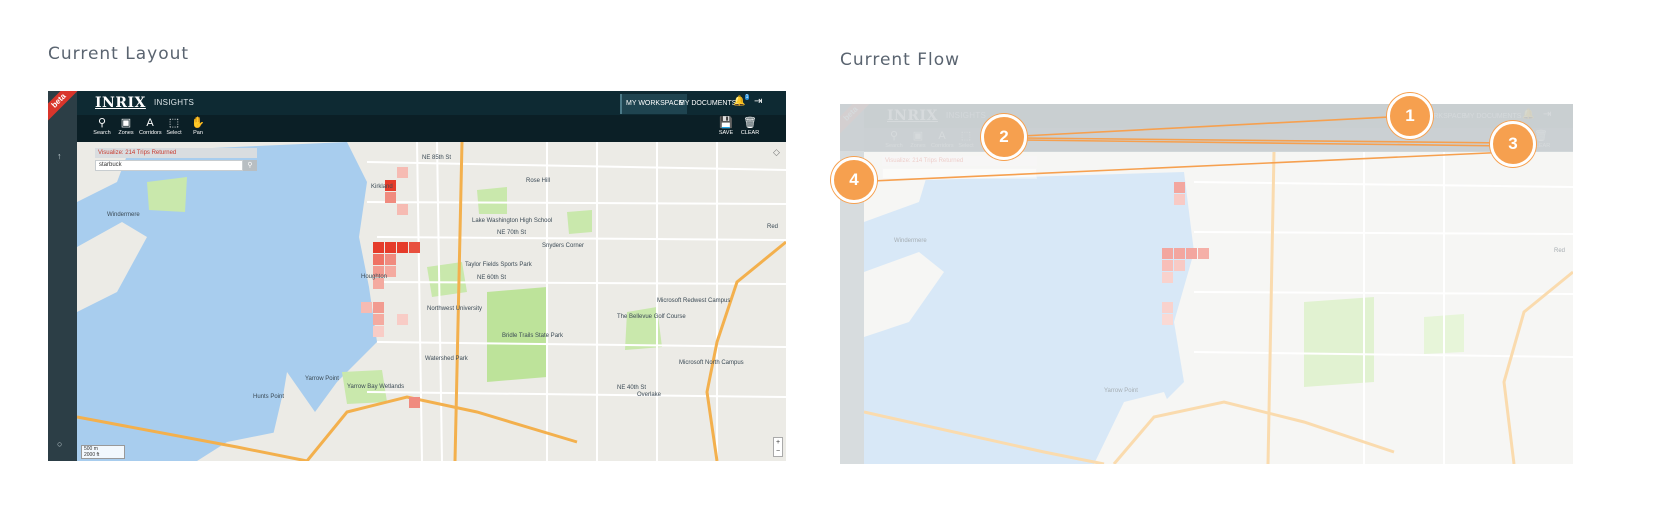  What do you see at coordinates (959, 173) in the screenshot?
I see `search-input` at bounding box center [959, 173].